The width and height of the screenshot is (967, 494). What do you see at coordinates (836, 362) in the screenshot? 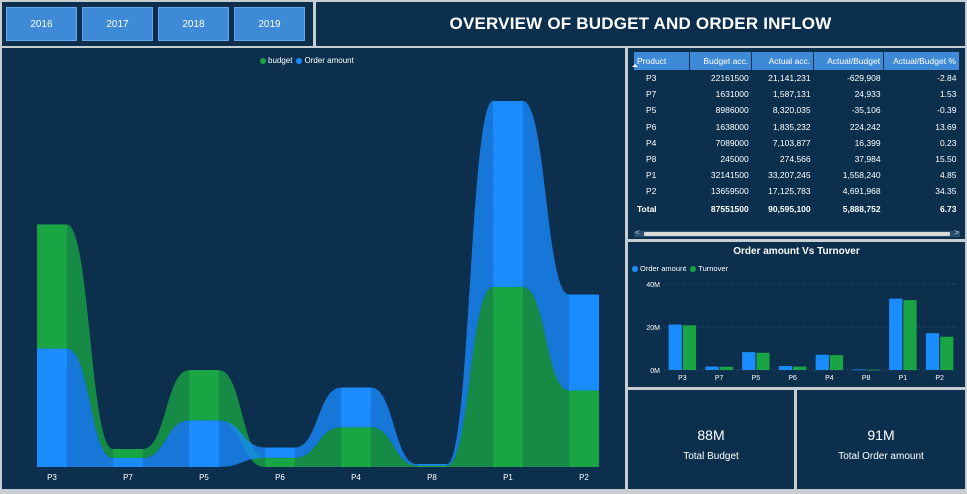
I see `turnover-bar-p4` at bounding box center [836, 362].